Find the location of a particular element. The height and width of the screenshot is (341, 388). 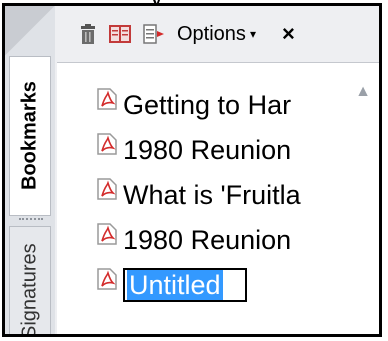

chevron-down-icon: ▾ is located at coordinates (252, 34).